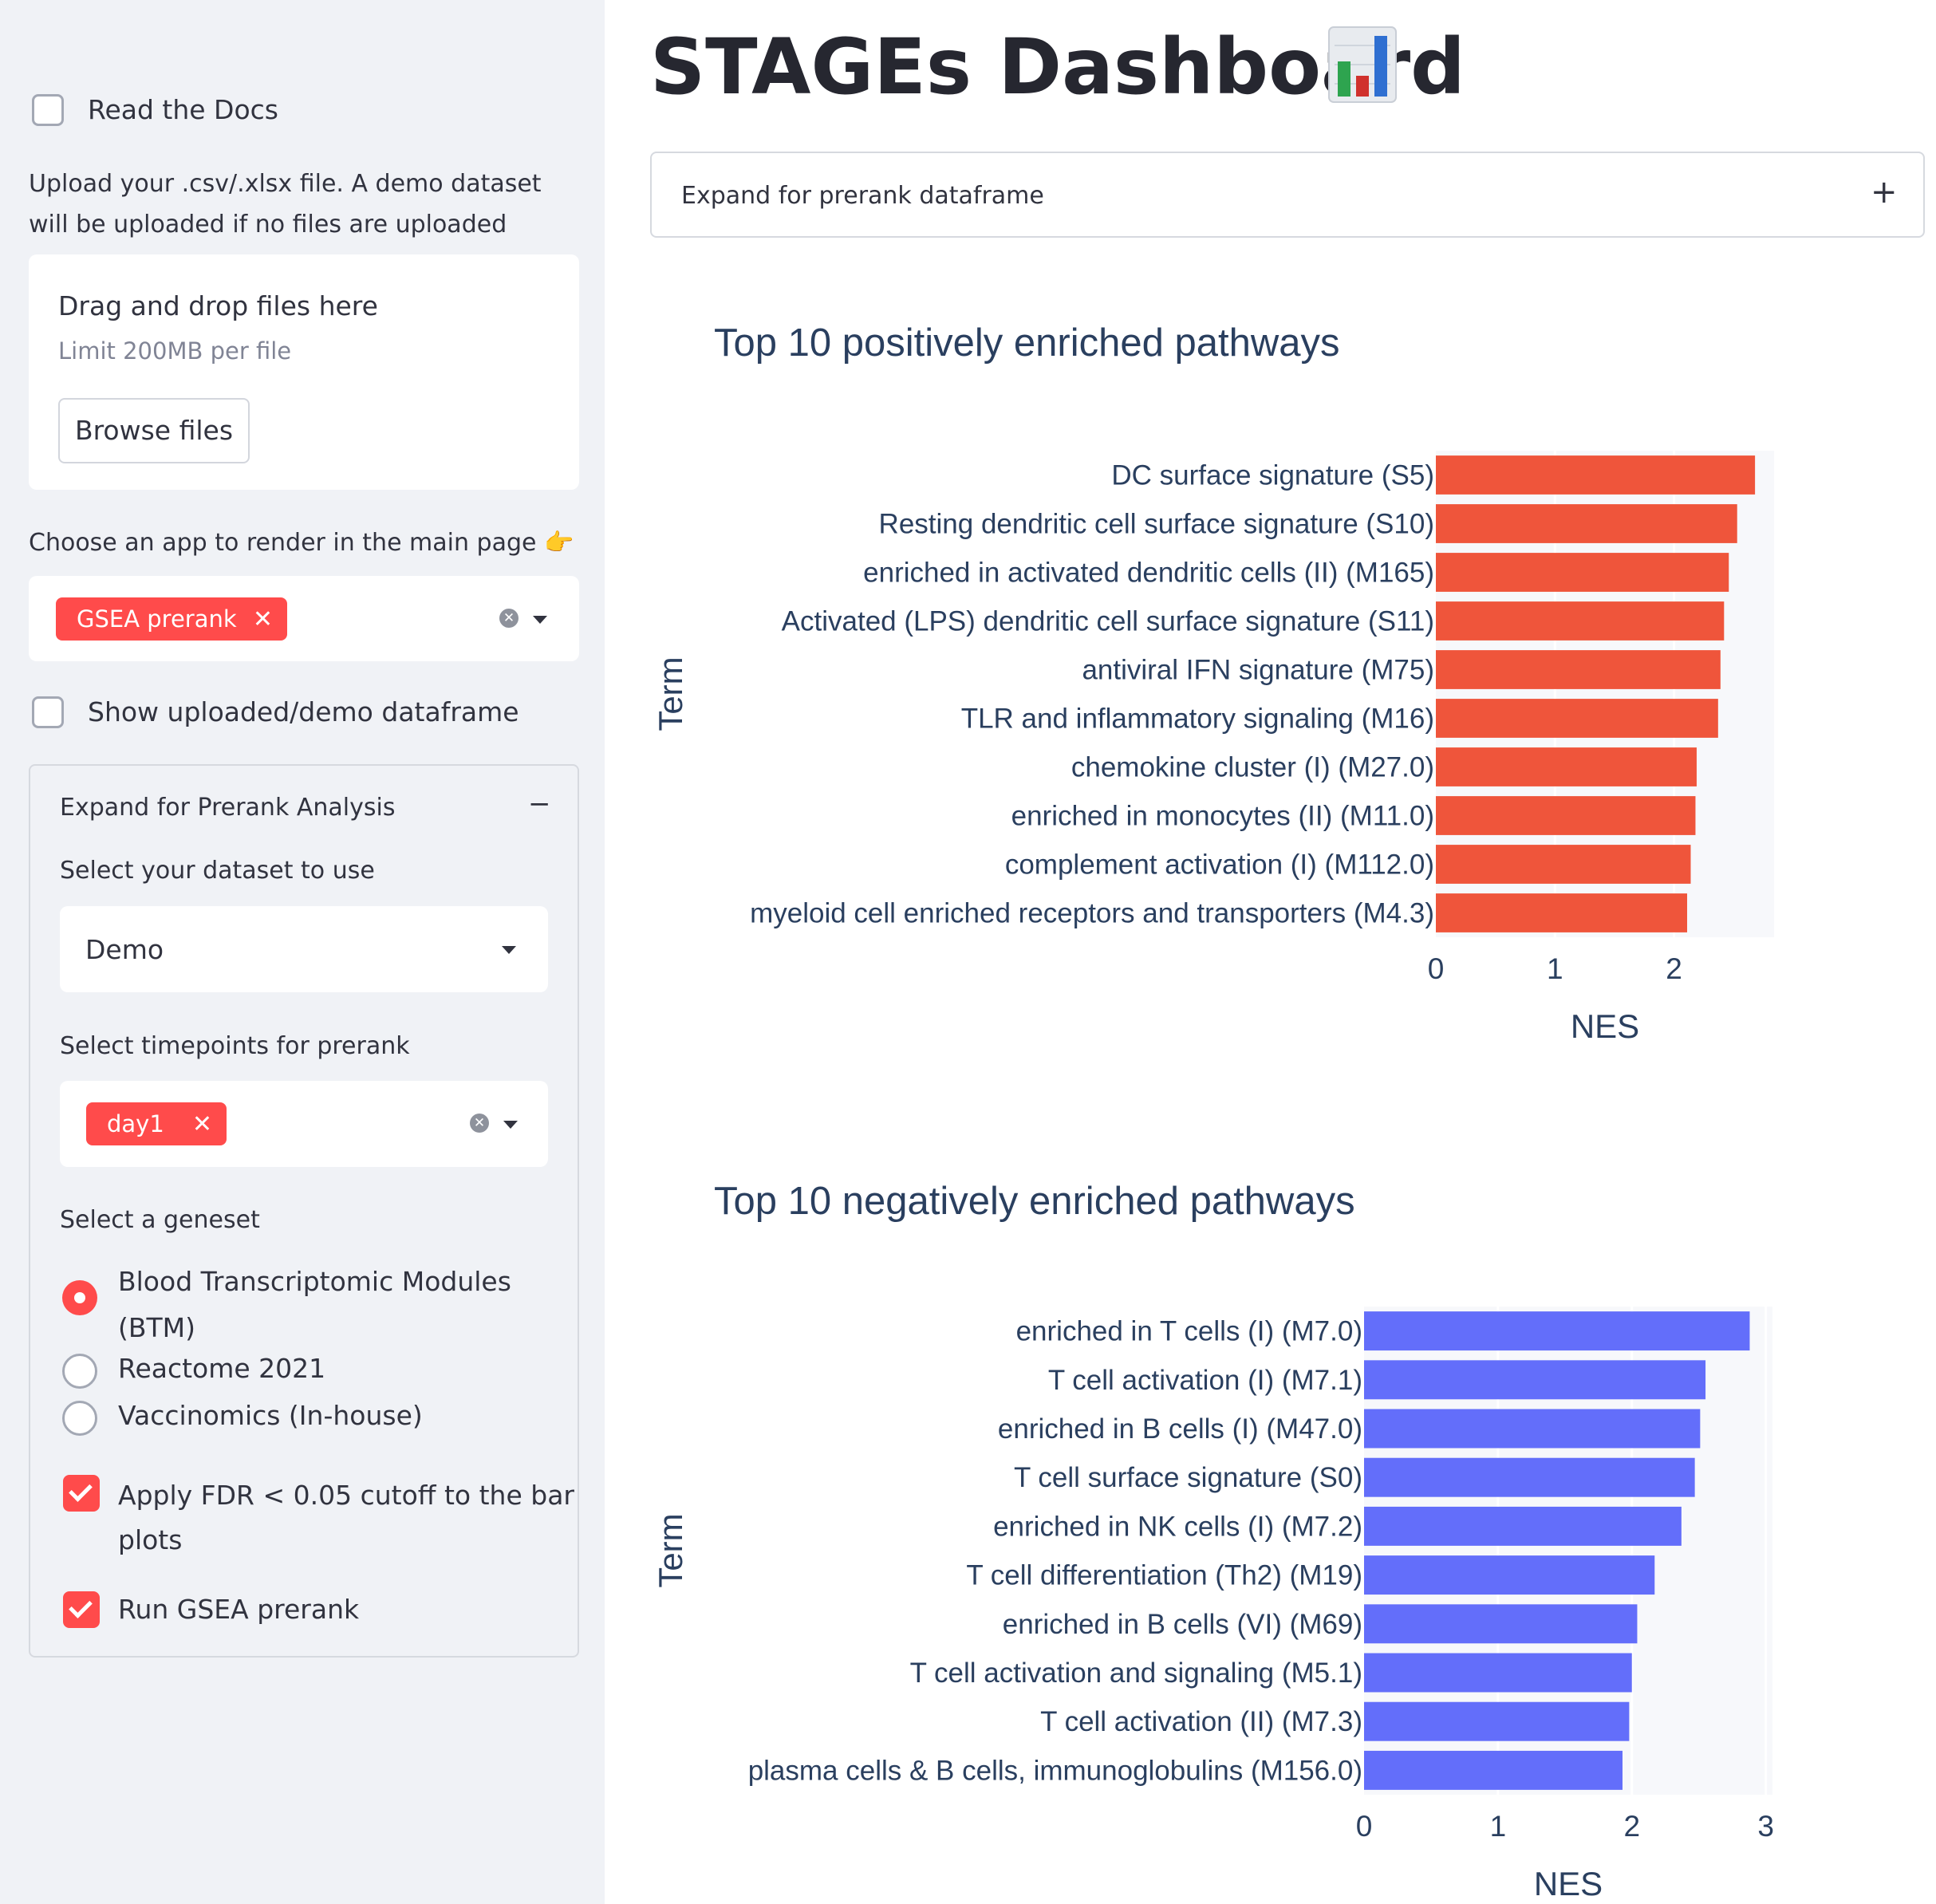 This screenshot has height=1904, width=1936. Describe the element at coordinates (1765, 1826) in the screenshot. I see `x-tick-label: 3` at that location.